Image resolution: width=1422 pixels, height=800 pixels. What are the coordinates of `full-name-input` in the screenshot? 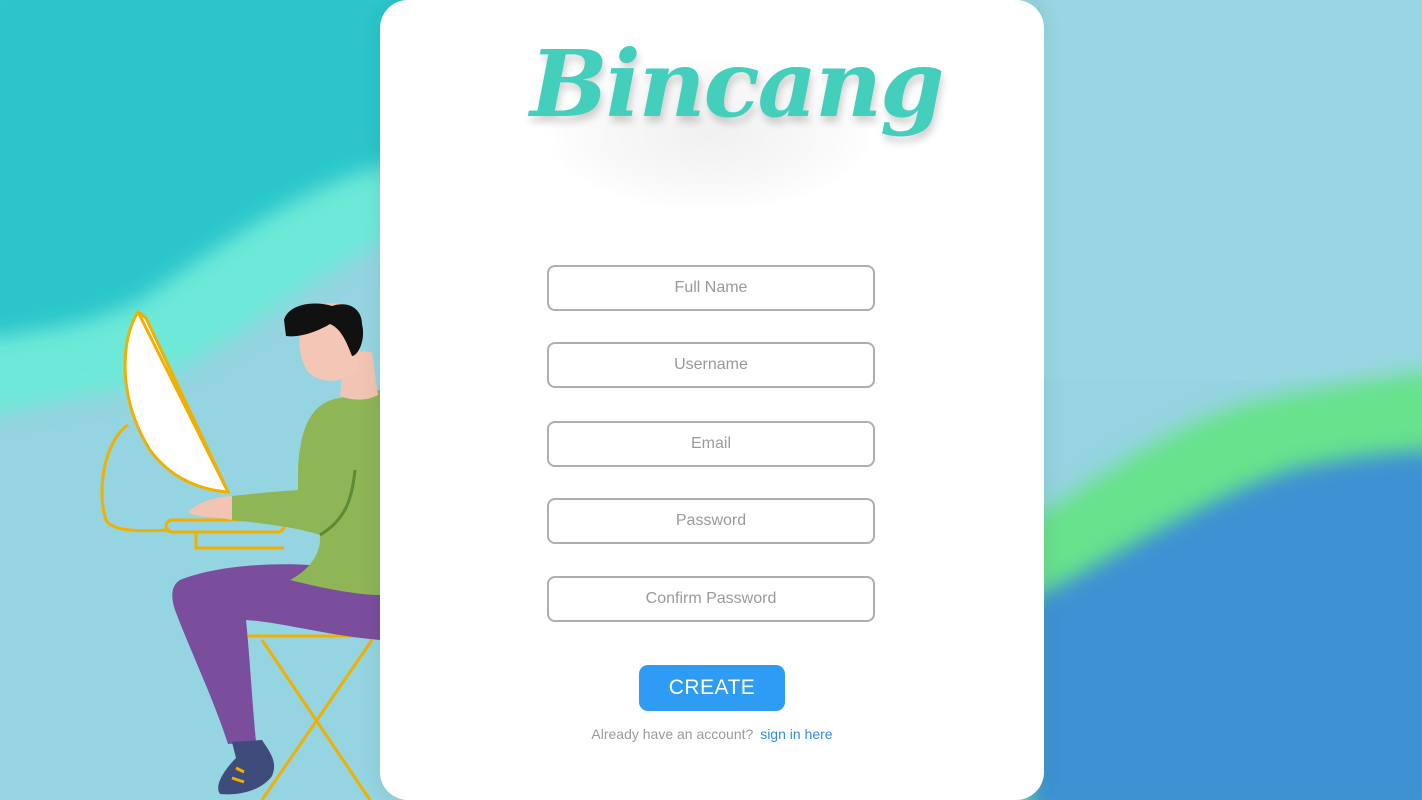 It's located at (711, 288).